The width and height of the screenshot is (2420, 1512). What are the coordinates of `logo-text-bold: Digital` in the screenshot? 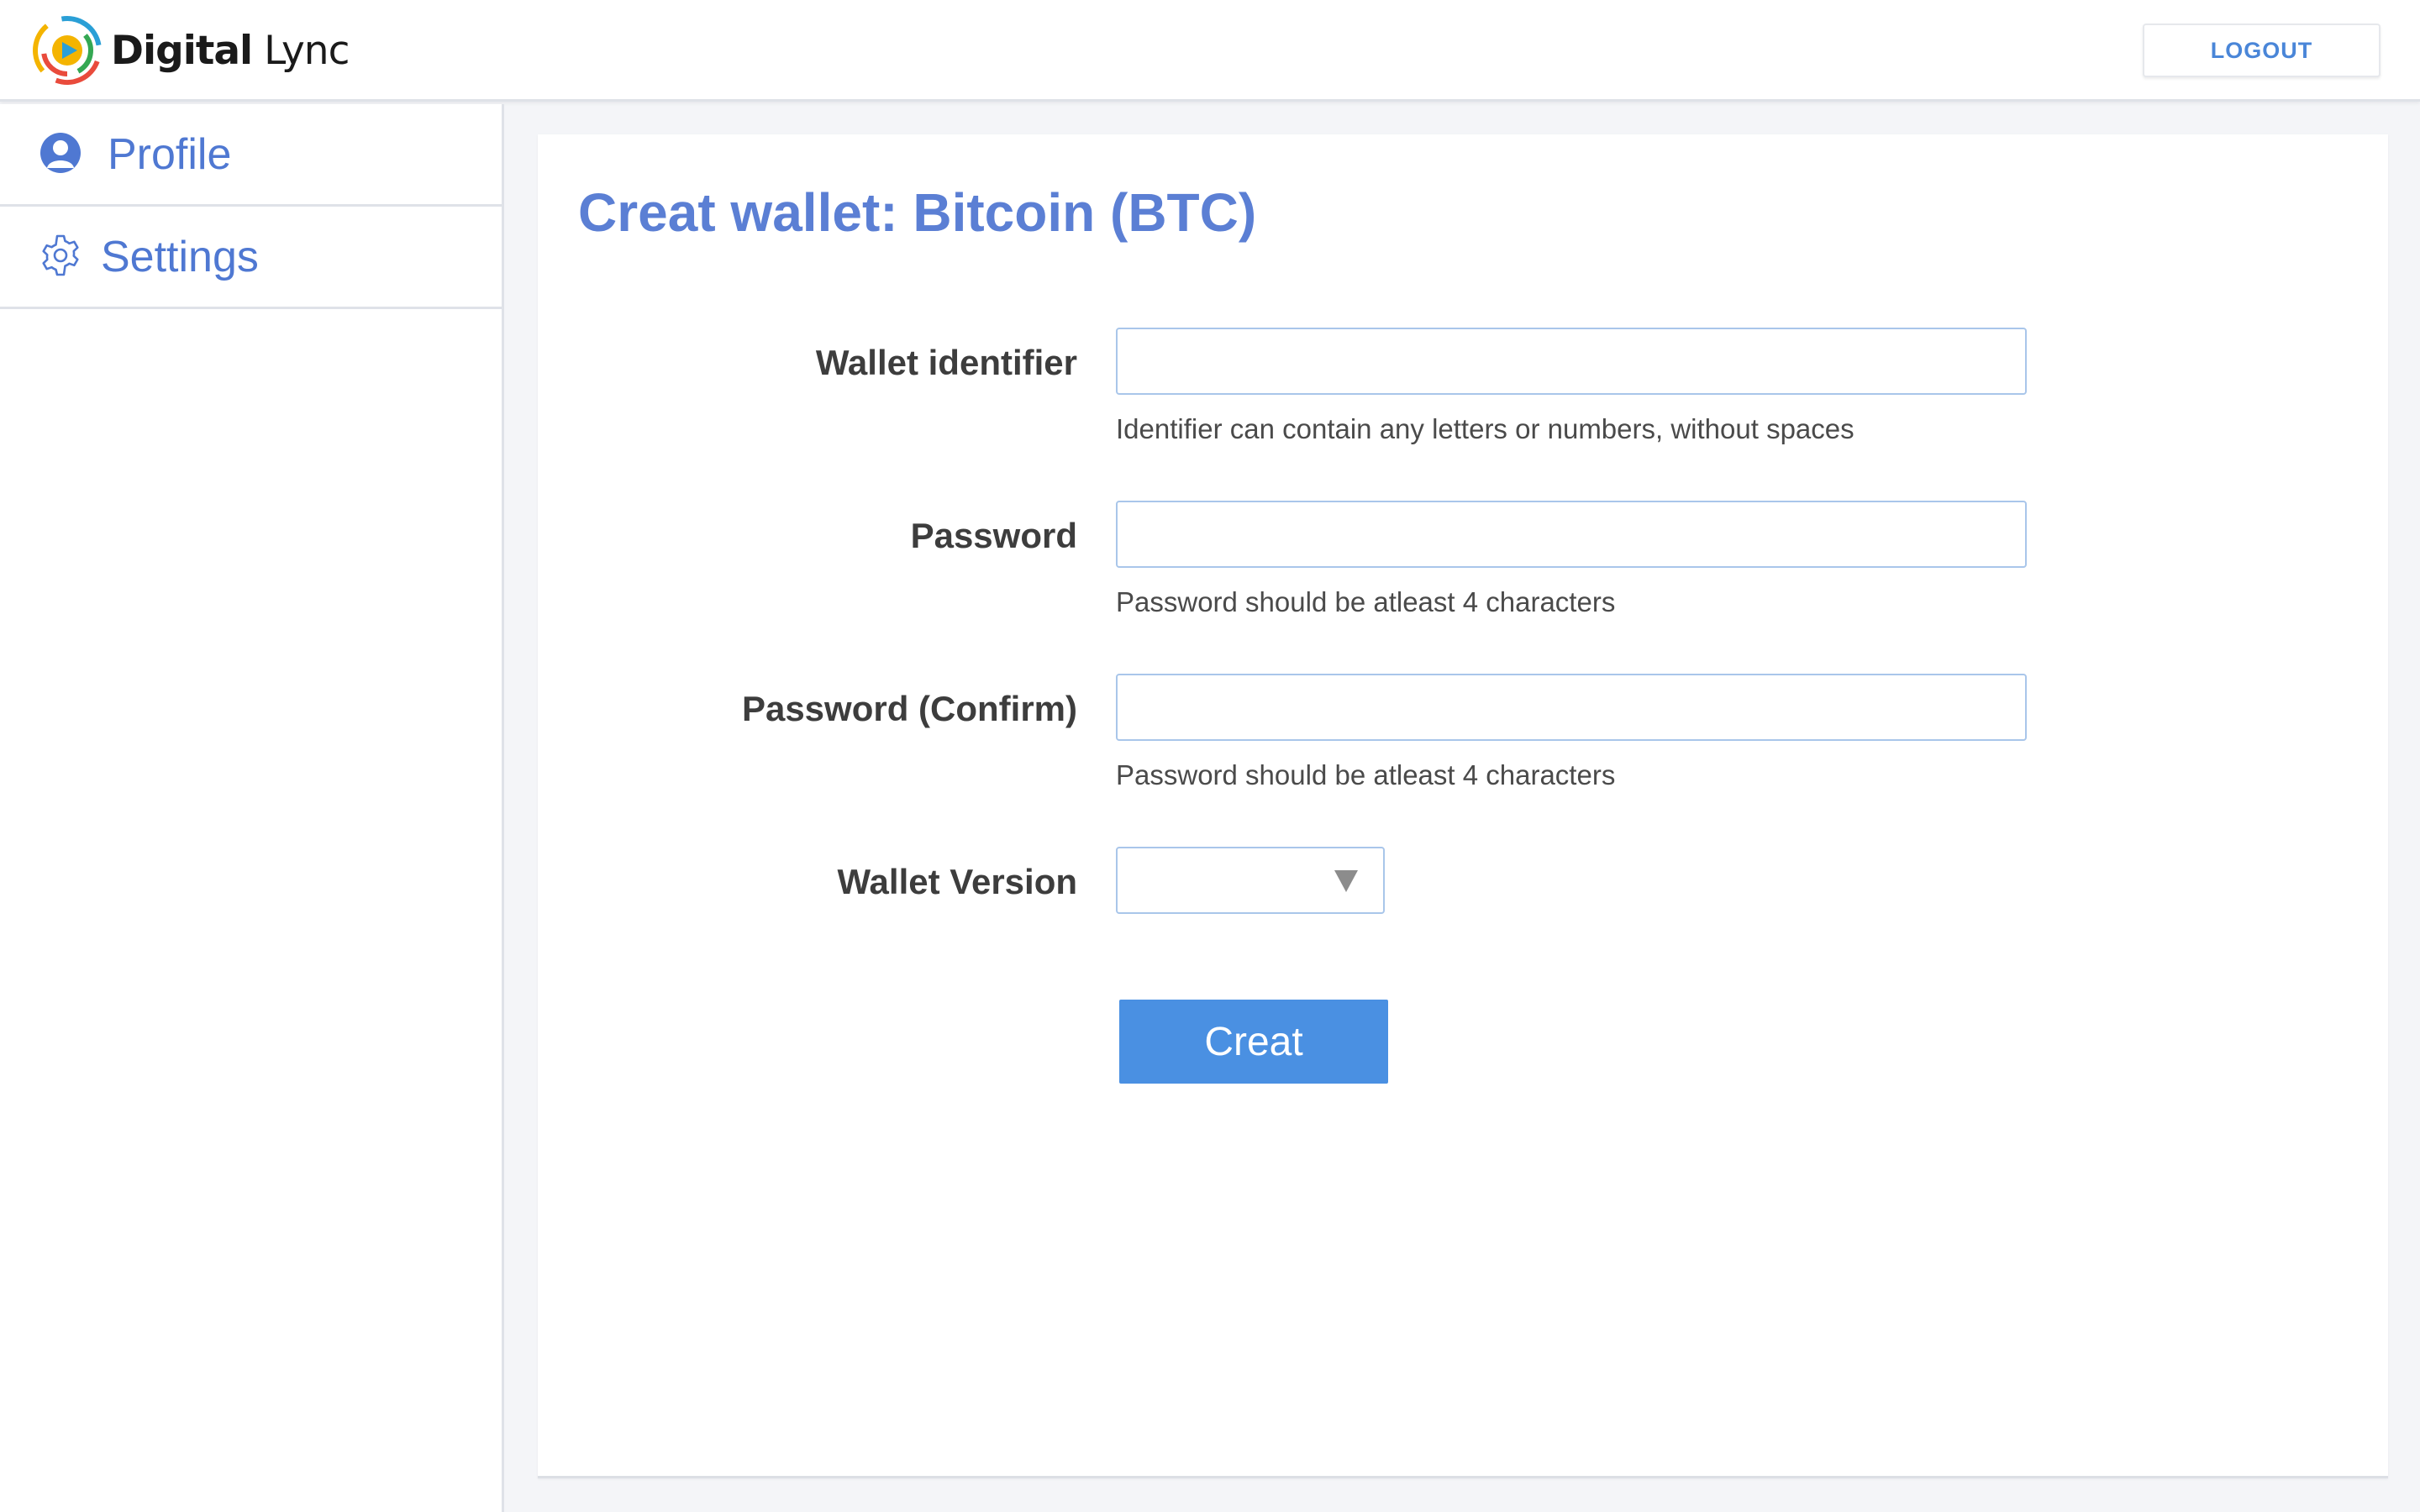 It's located at (182, 50).